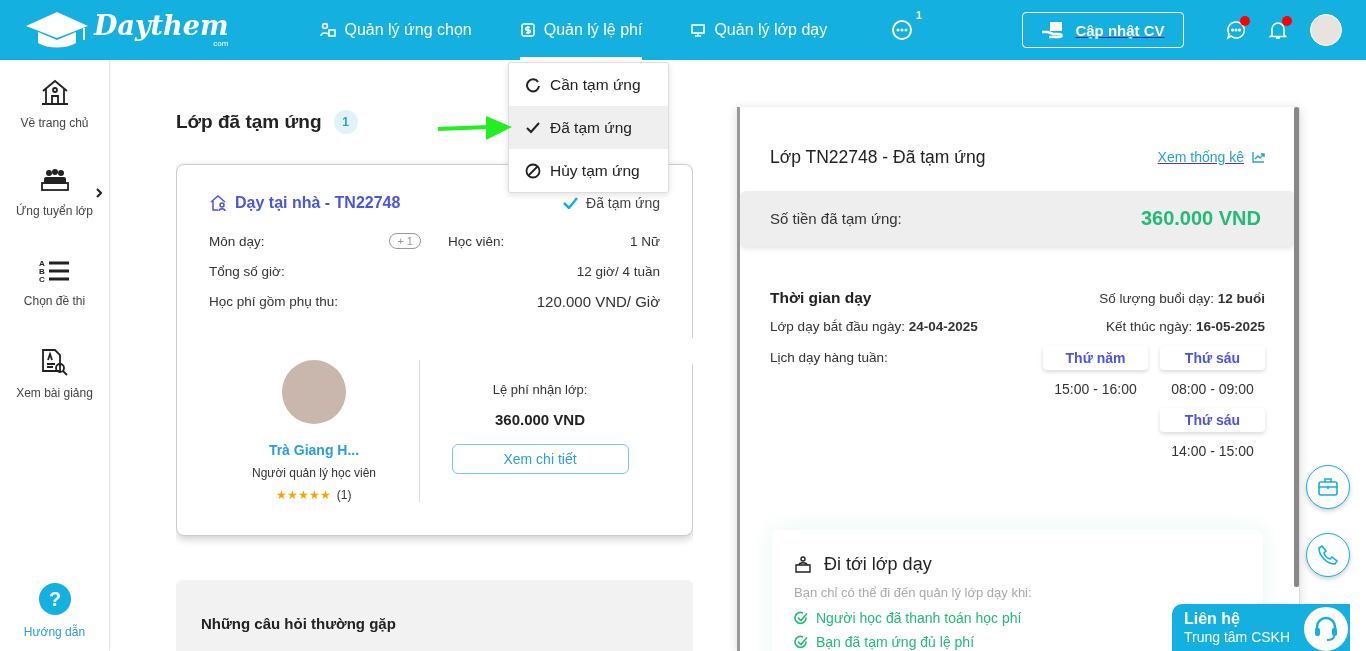  I want to click on advance-label: Số tiền đã tạm ứng:, so click(836, 218).